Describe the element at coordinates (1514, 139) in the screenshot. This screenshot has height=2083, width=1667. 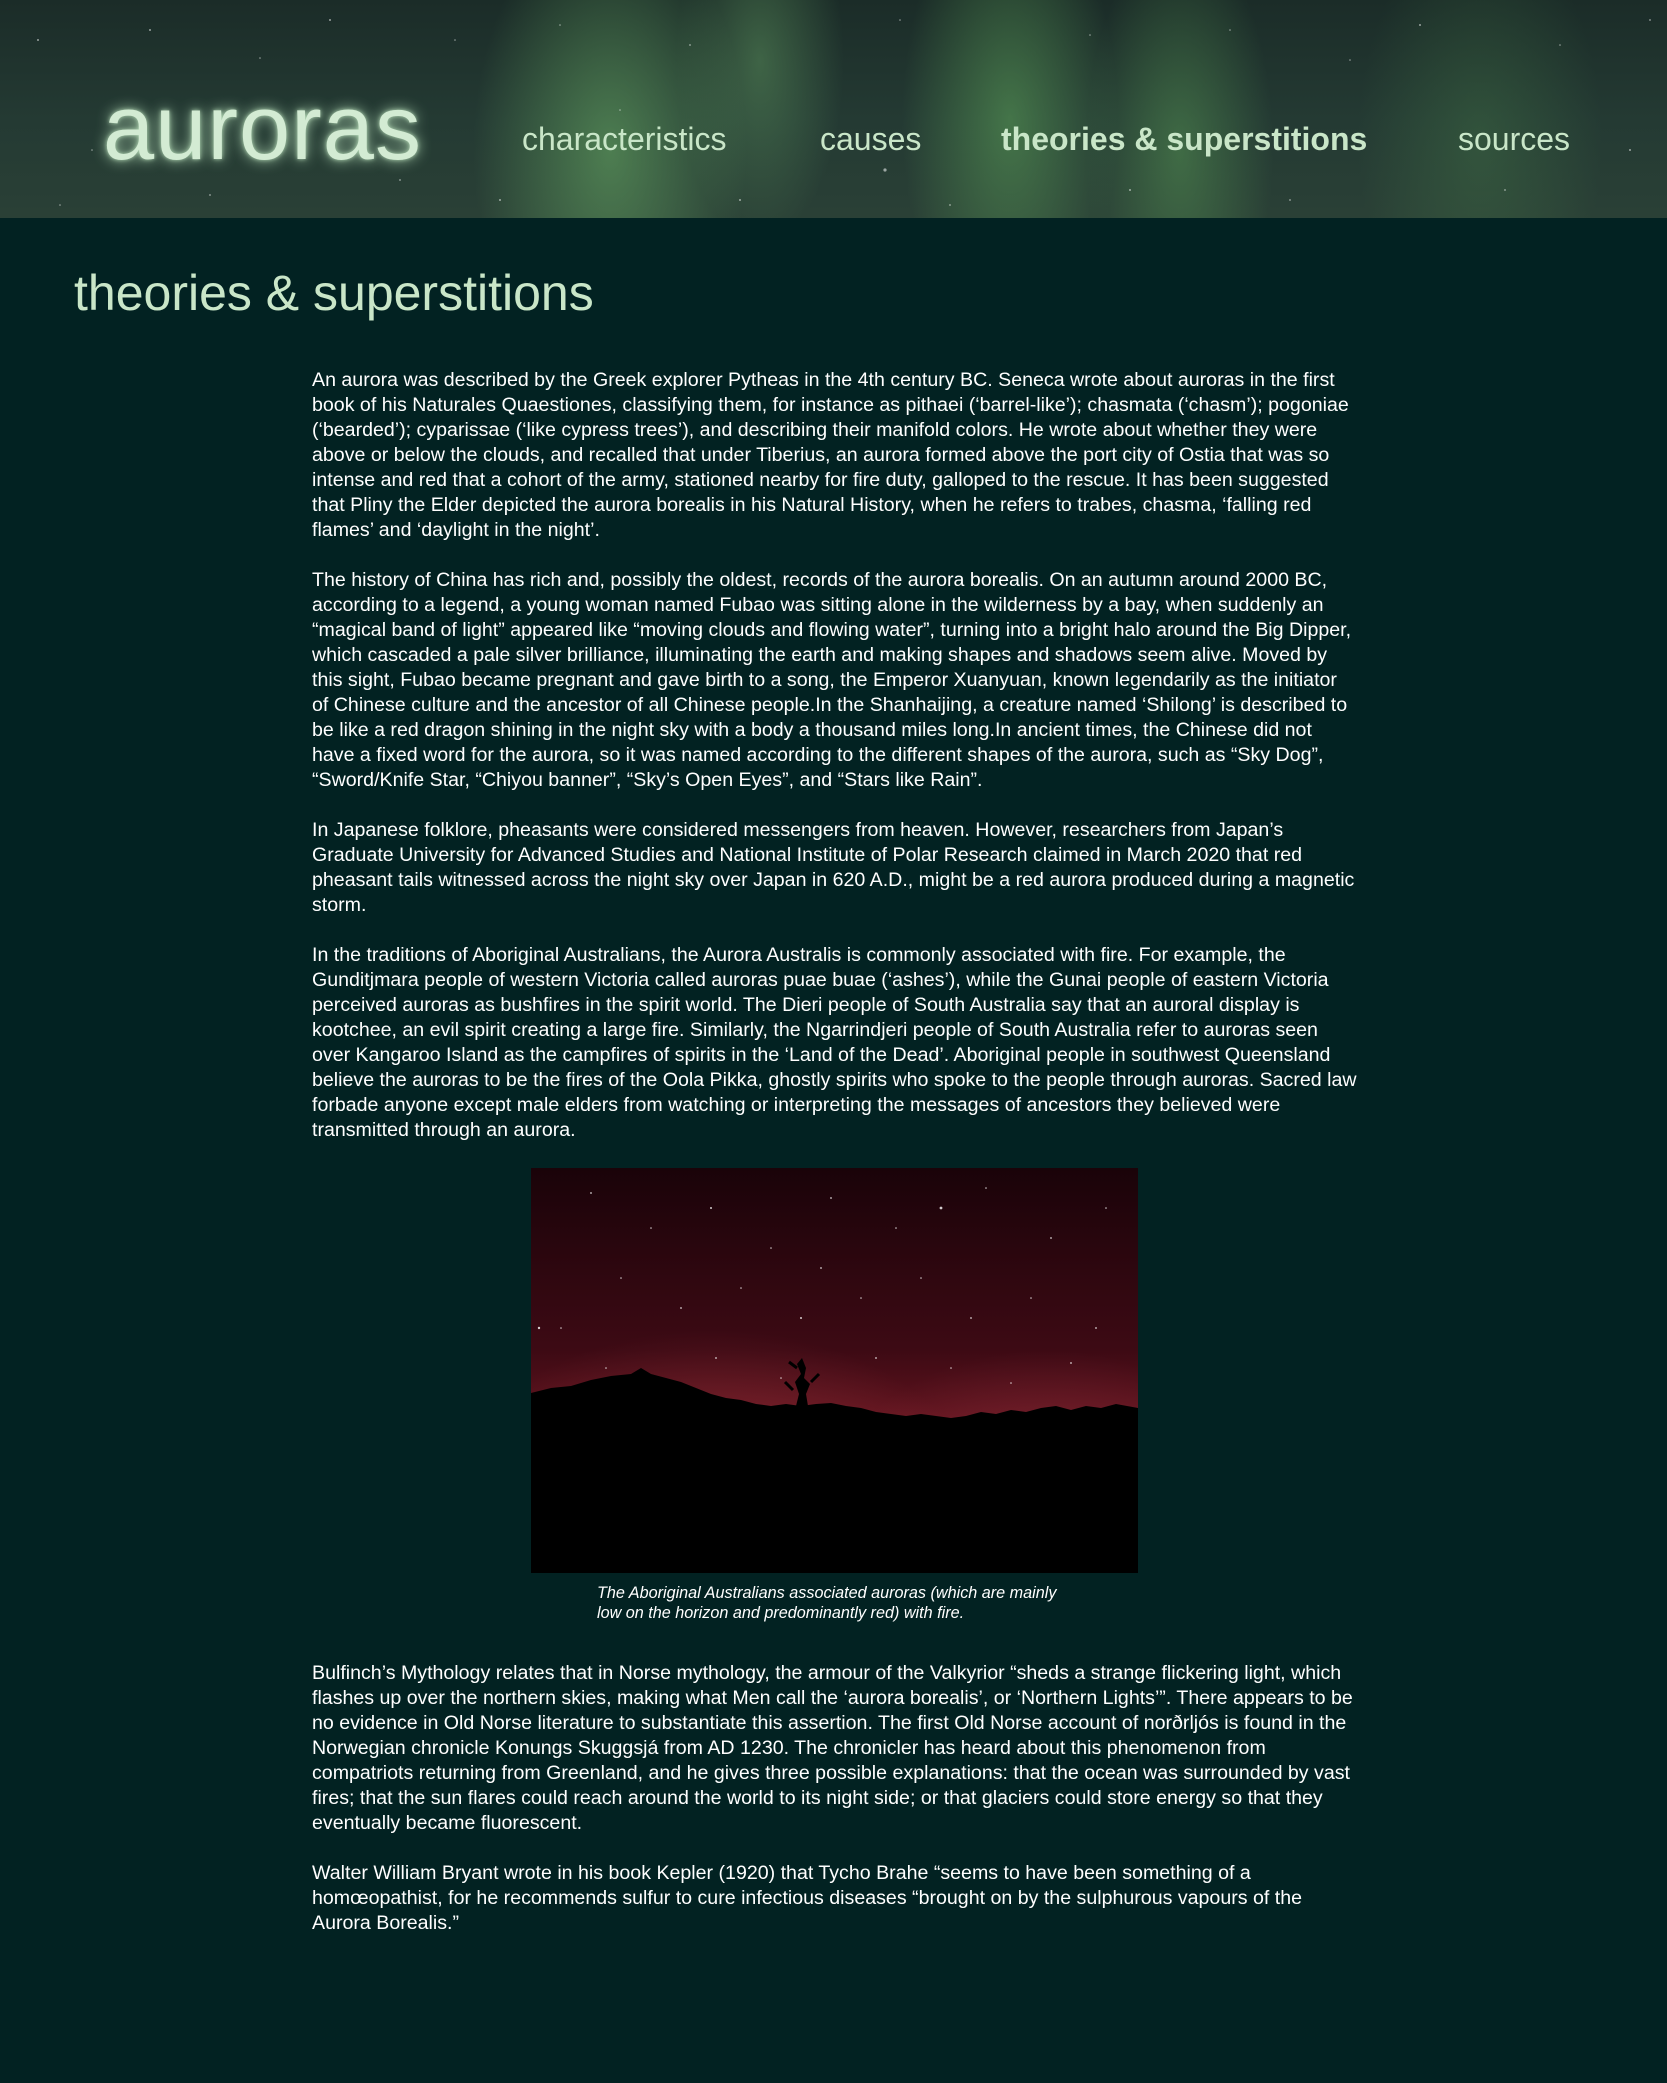
I see `nav-link-sources: sources` at that location.